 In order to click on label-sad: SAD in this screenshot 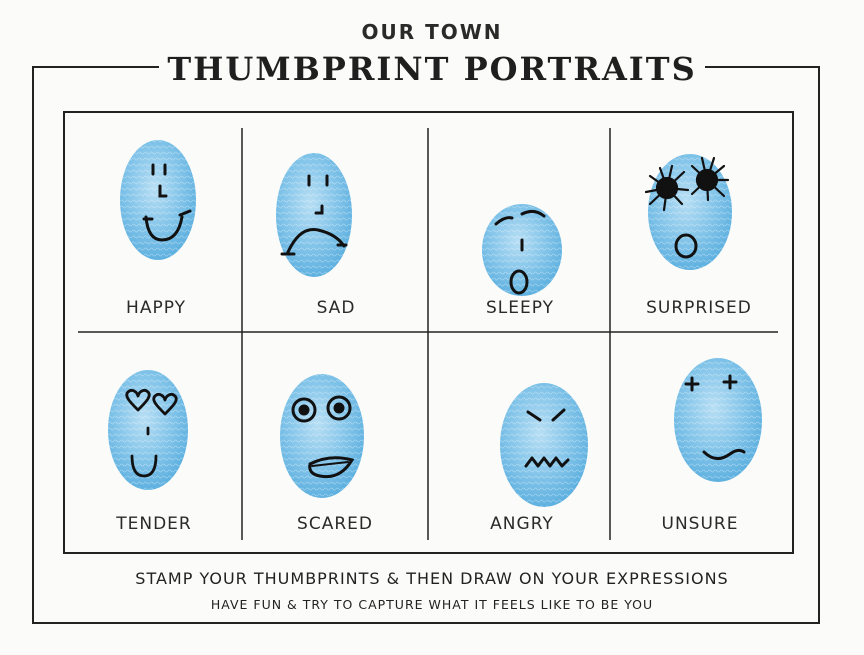, I will do `click(336, 308)`.